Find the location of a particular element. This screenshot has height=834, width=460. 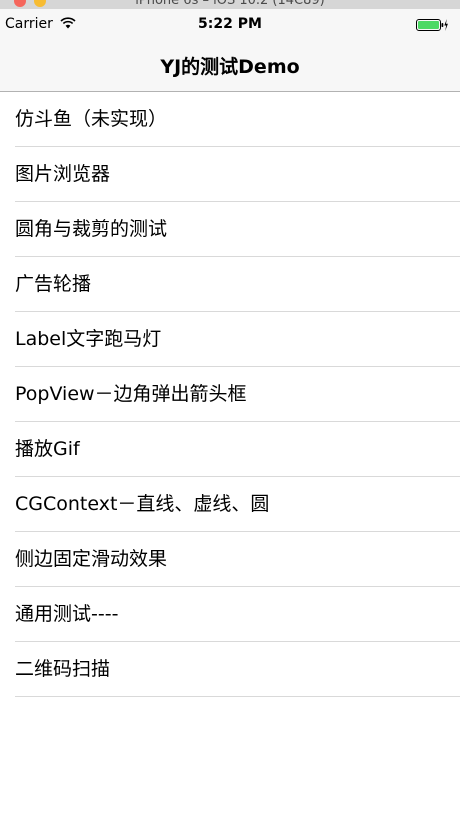

battery-charging-icon is located at coordinates (432, 25).